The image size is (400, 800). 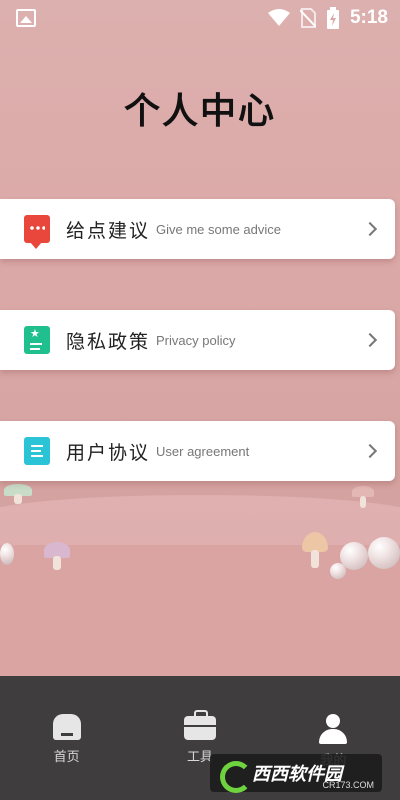 What do you see at coordinates (66, 727) in the screenshot?
I see `home-icon` at bounding box center [66, 727].